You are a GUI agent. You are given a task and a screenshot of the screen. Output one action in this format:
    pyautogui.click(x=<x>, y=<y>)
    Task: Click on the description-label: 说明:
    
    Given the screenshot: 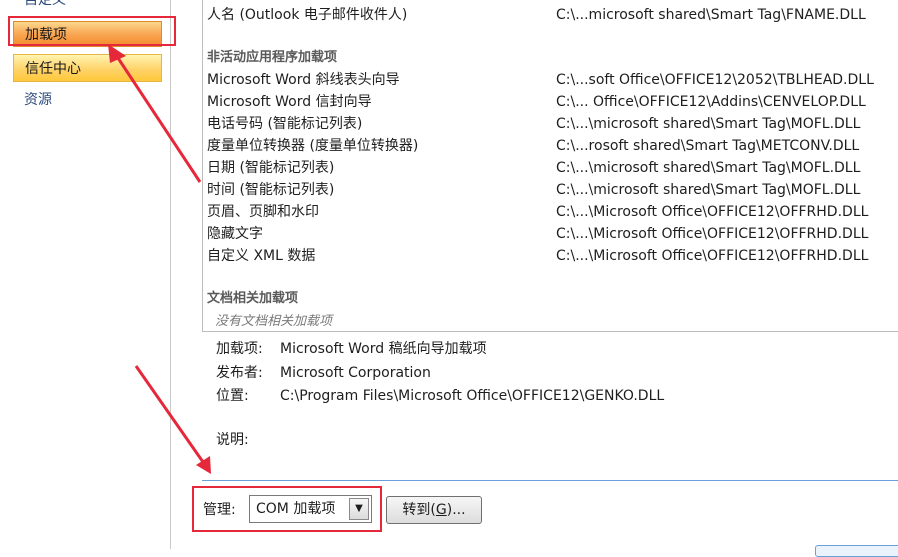 What is the action you would take?
    pyautogui.click(x=232, y=440)
    